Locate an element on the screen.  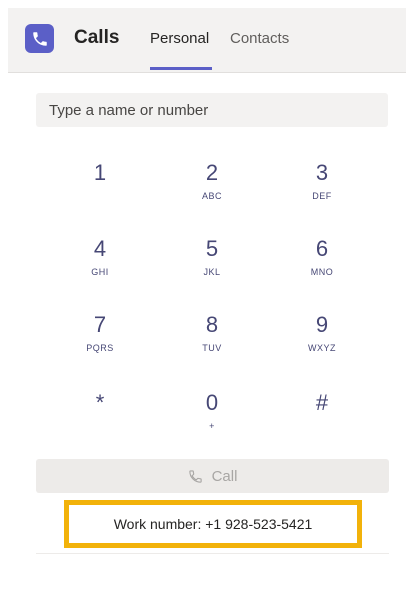
key-letters: PQRS is located at coordinates (100, 348).